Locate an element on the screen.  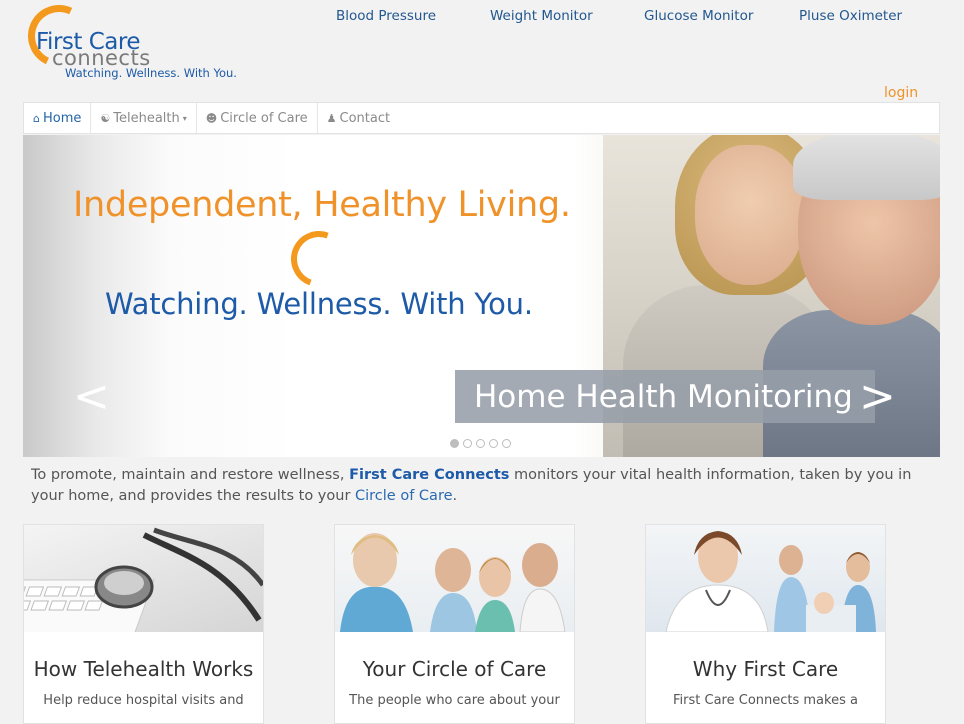
top-link-weight-monitor: Weight Monitor is located at coordinates (541, 16).